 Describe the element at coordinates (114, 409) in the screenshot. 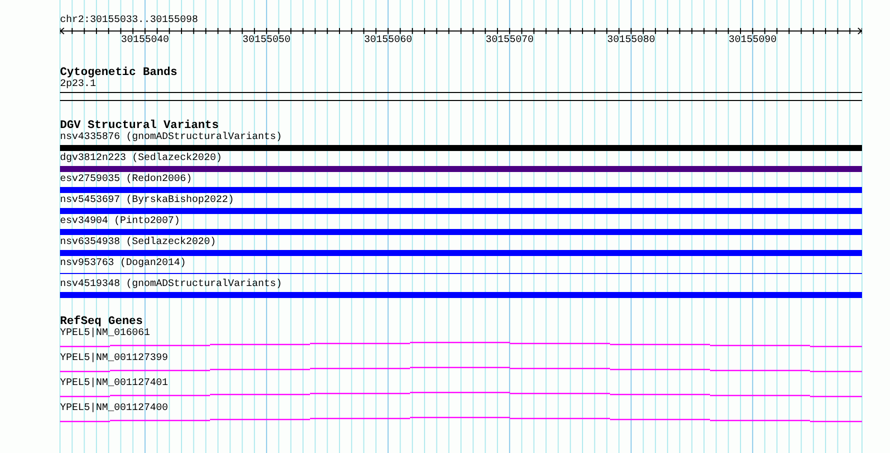

I see `gene-label: YPEL5|NM_001127400` at that location.